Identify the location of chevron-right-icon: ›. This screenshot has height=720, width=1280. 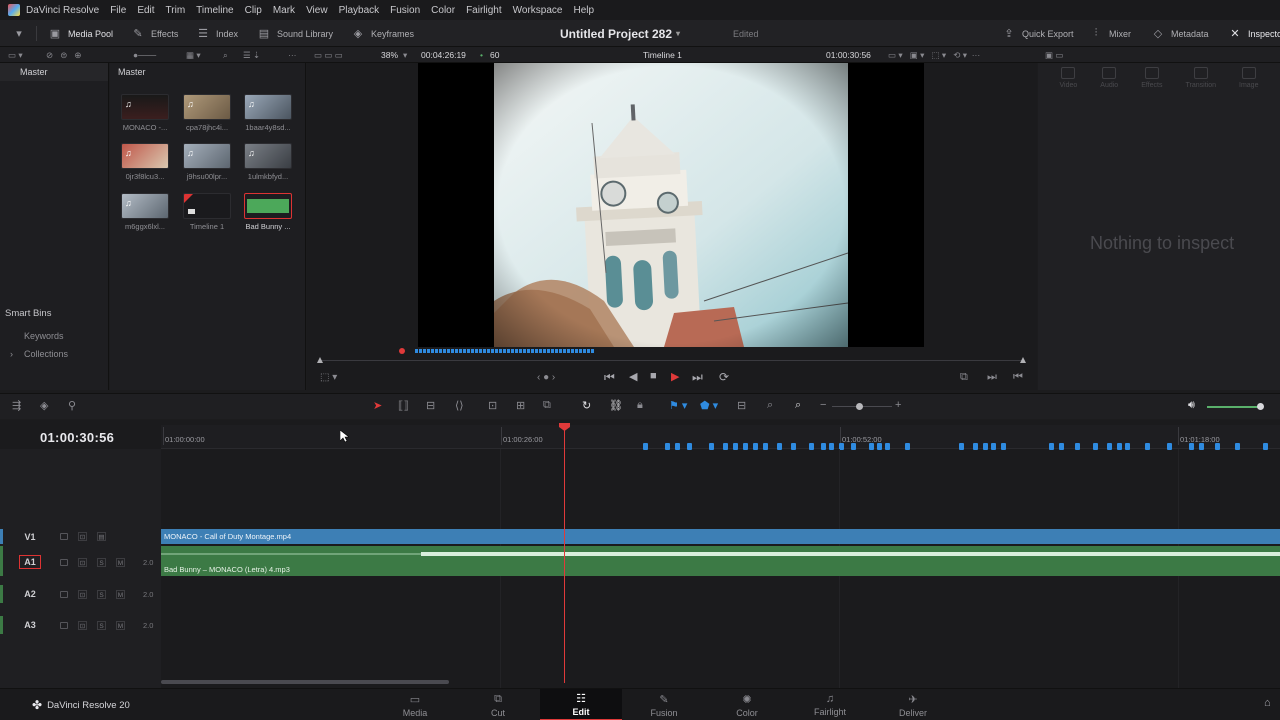
(11, 354).